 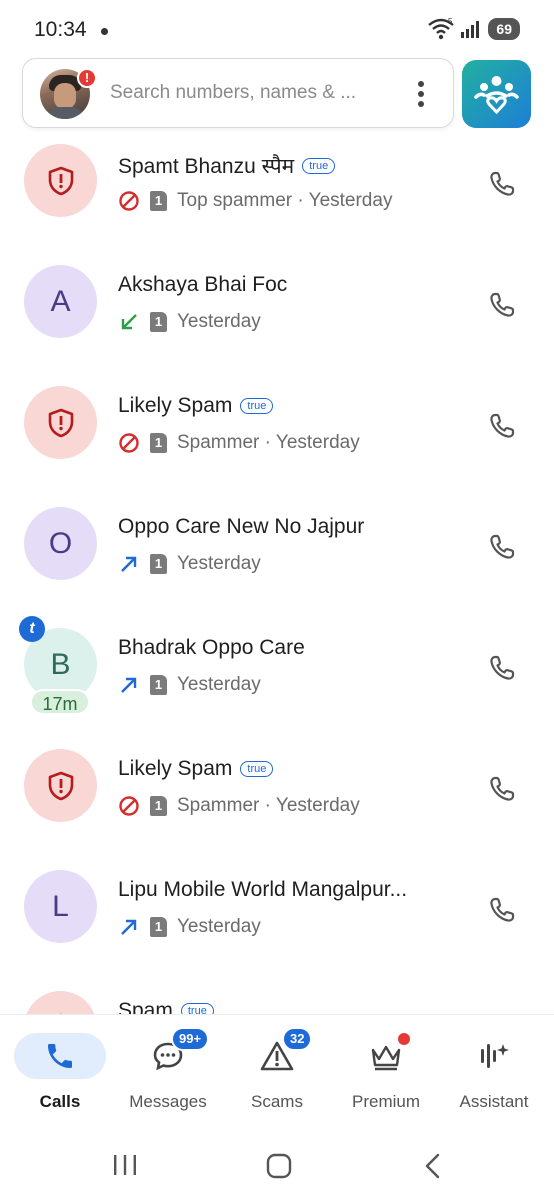 What do you see at coordinates (206, 166) in the screenshot?
I see `caller-name-text: Spamt Bhanzu स्पैम` at bounding box center [206, 166].